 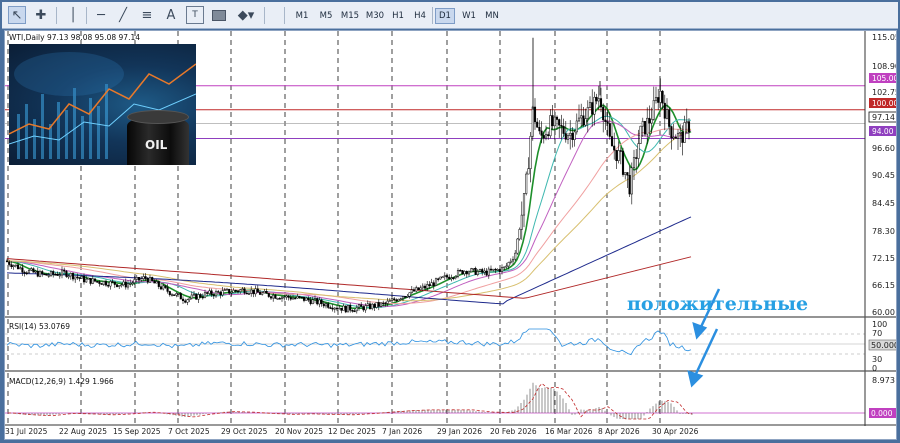 I want to click on oil-barrel-image: OIL, so click(x=102, y=104).